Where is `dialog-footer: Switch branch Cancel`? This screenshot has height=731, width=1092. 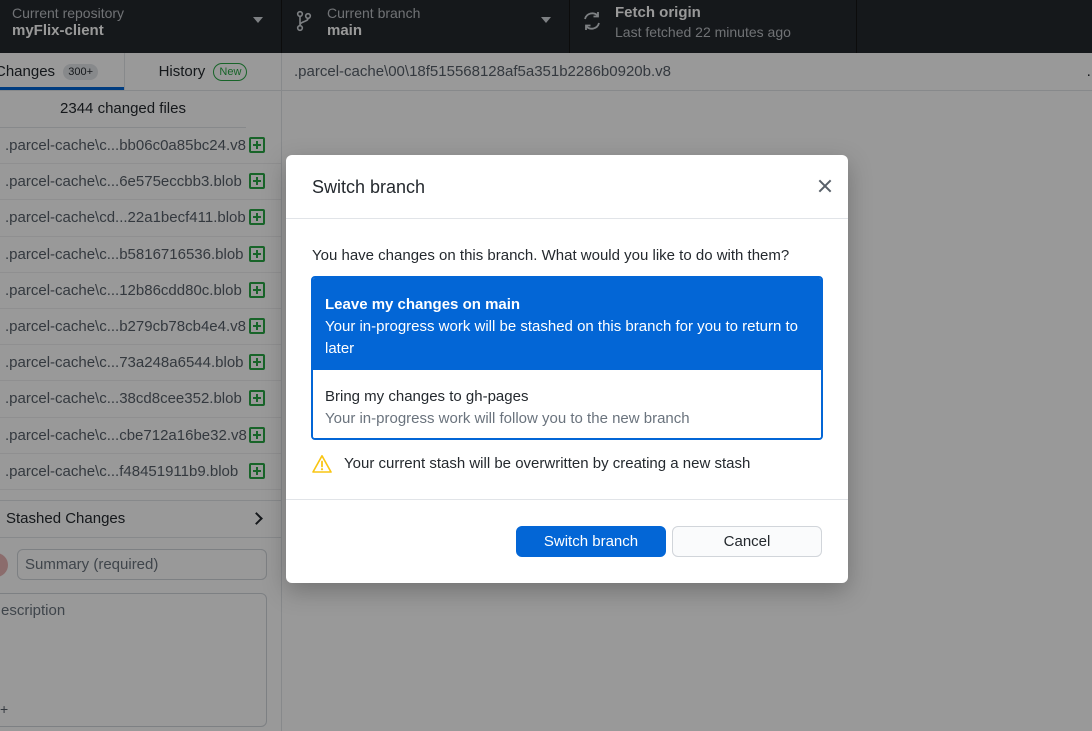
dialog-footer: Switch branch Cancel is located at coordinates (567, 541).